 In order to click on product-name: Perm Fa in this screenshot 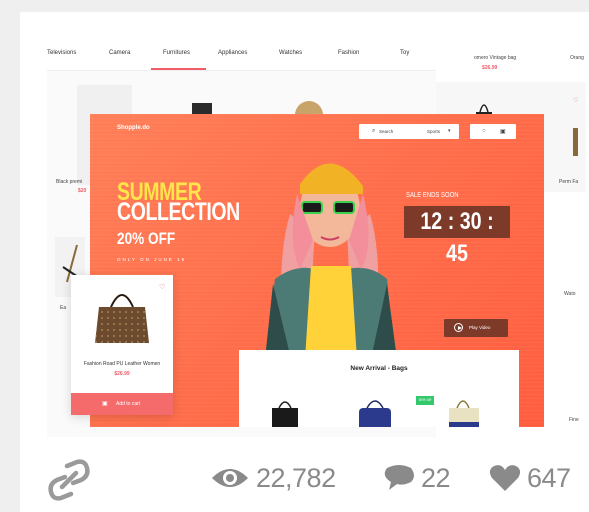, I will do `click(569, 182)`.